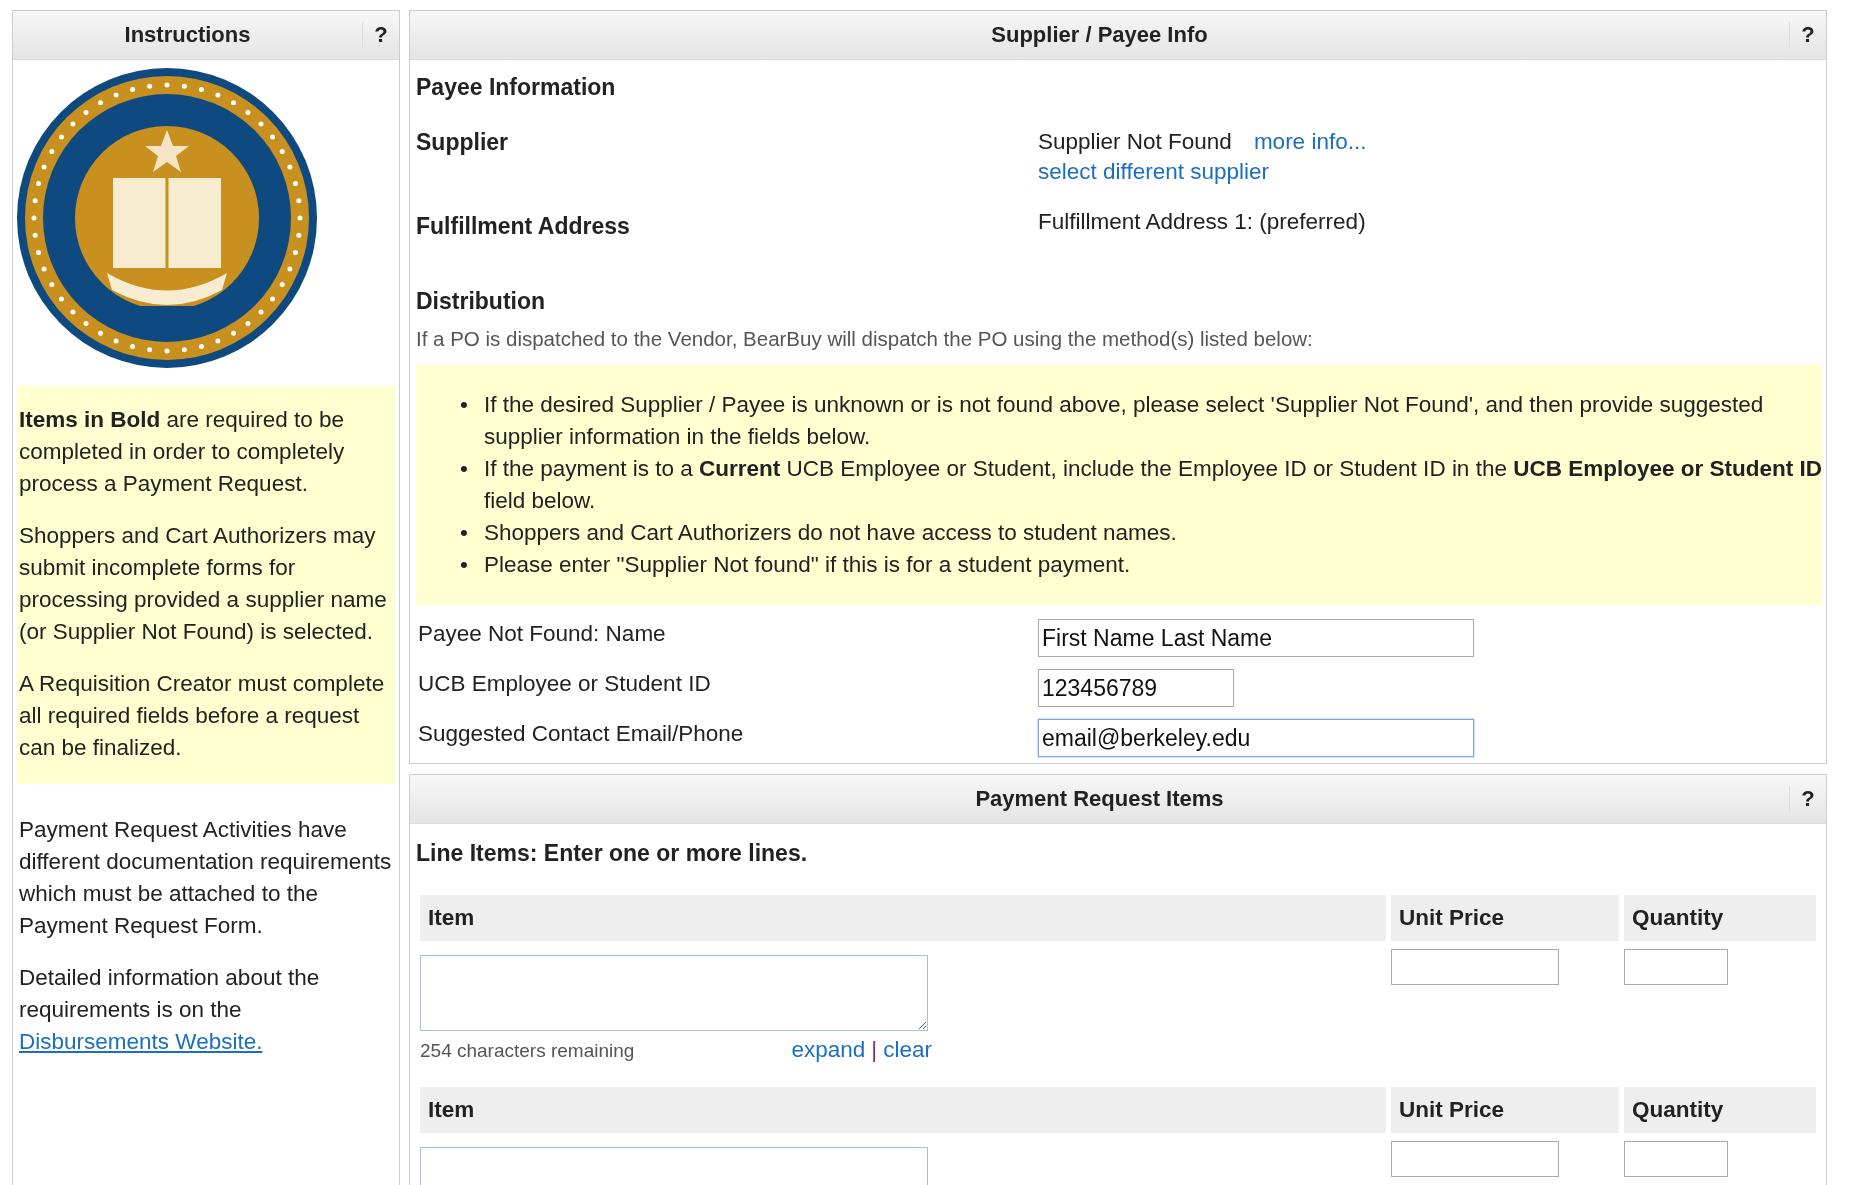  I want to click on panel-title: Payment Request Items, so click(1099, 799).